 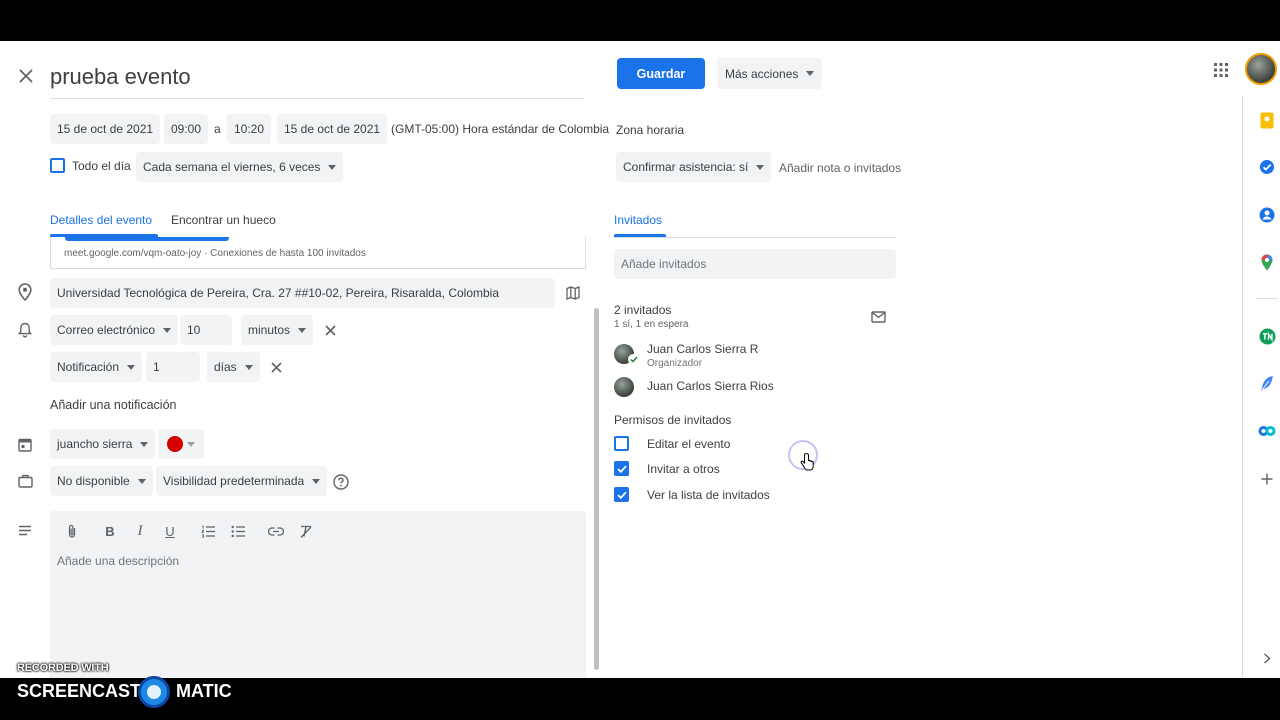 I want to click on watermark-brand-left: SCREENCAST, so click(x=79, y=691).